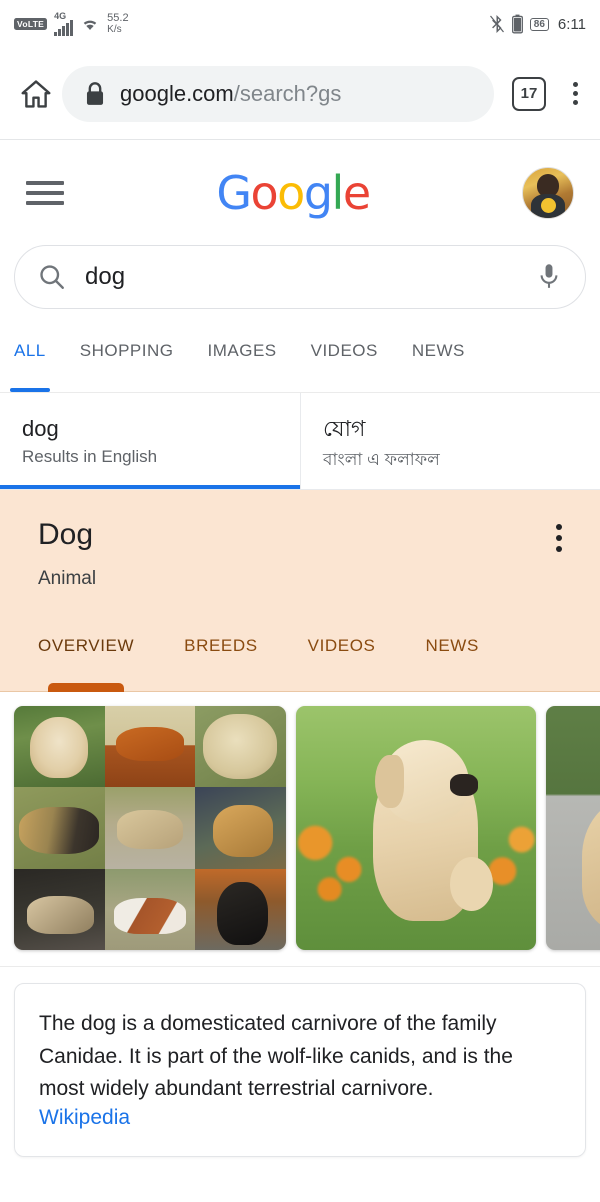 The height and width of the screenshot is (1202, 600). Describe the element at coordinates (221, 662) in the screenshot. I see `kp-tab-breeds: BREEDS` at that location.